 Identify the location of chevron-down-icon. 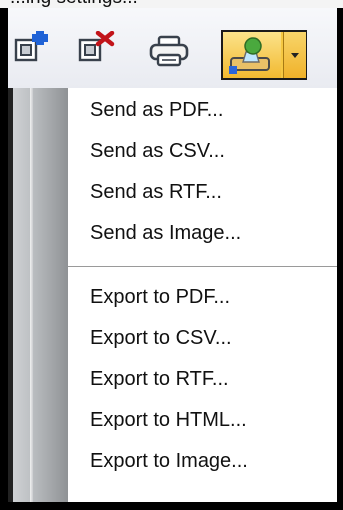
(295, 55).